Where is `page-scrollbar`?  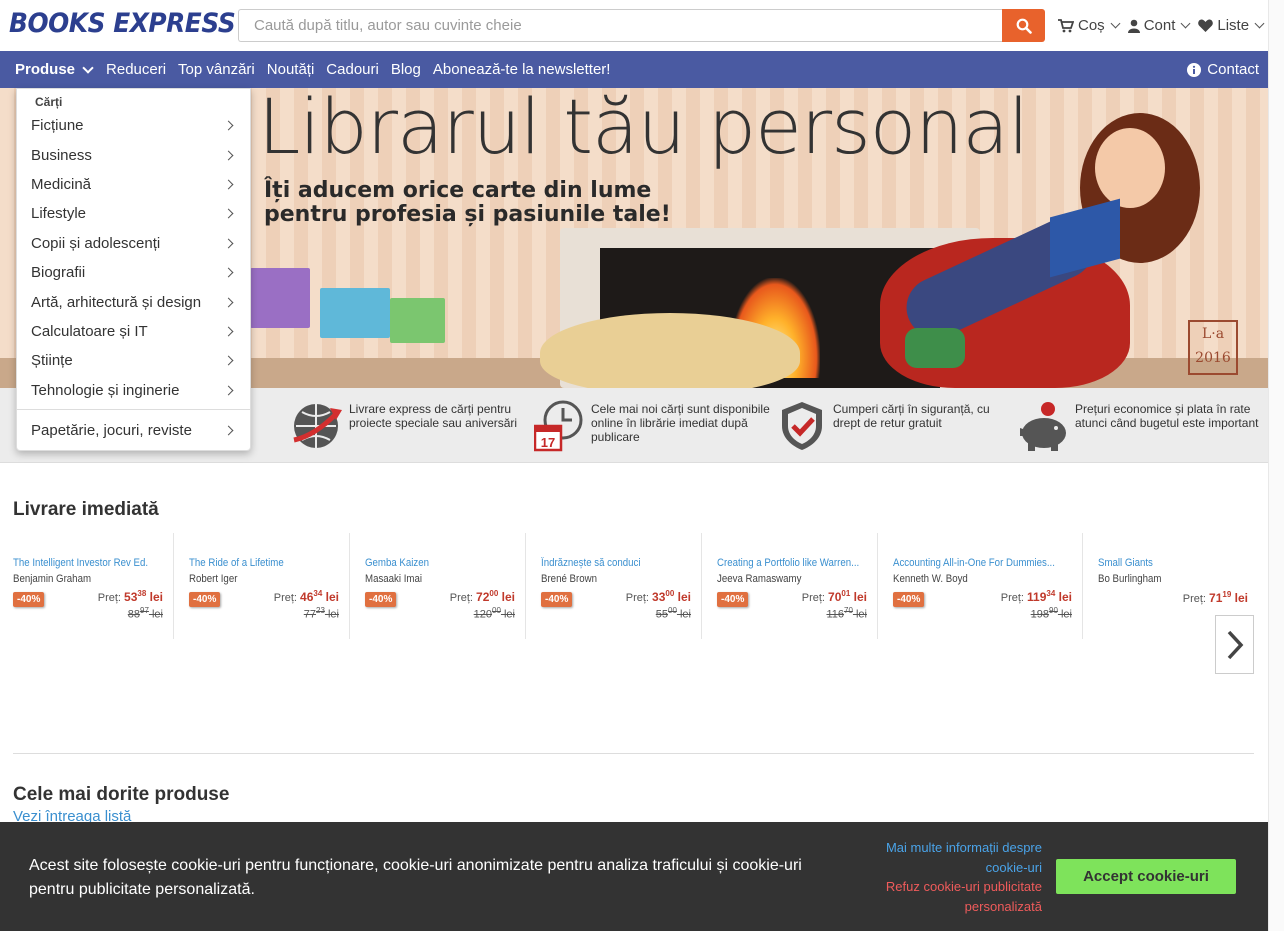
page-scrollbar is located at coordinates (1276, 465).